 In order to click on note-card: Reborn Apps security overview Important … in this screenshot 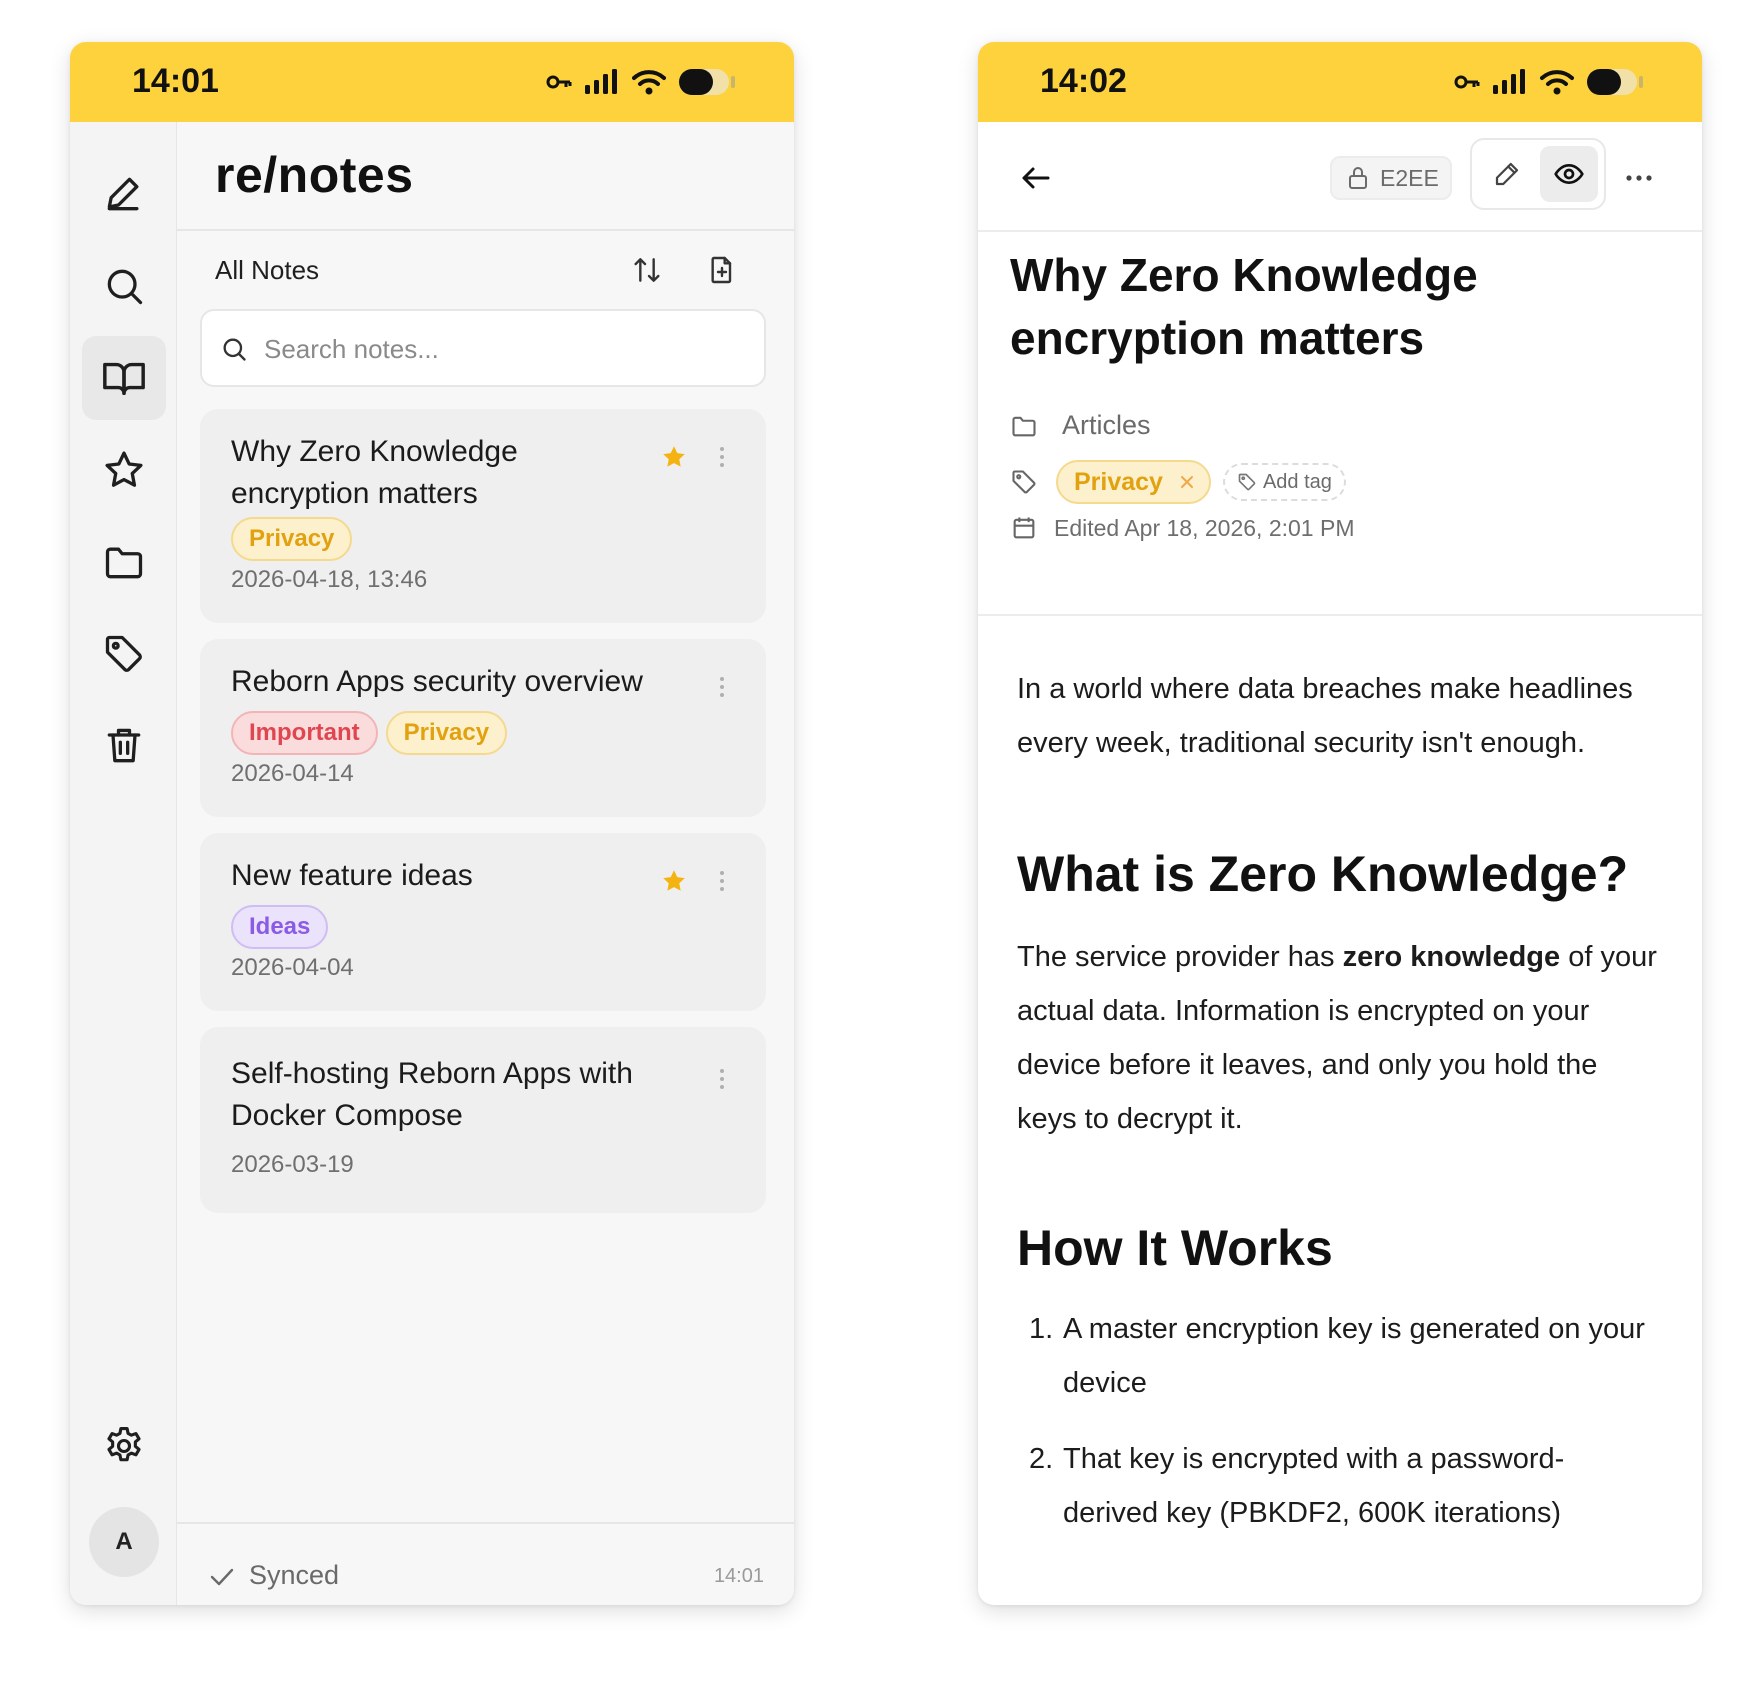, I will do `click(483, 728)`.